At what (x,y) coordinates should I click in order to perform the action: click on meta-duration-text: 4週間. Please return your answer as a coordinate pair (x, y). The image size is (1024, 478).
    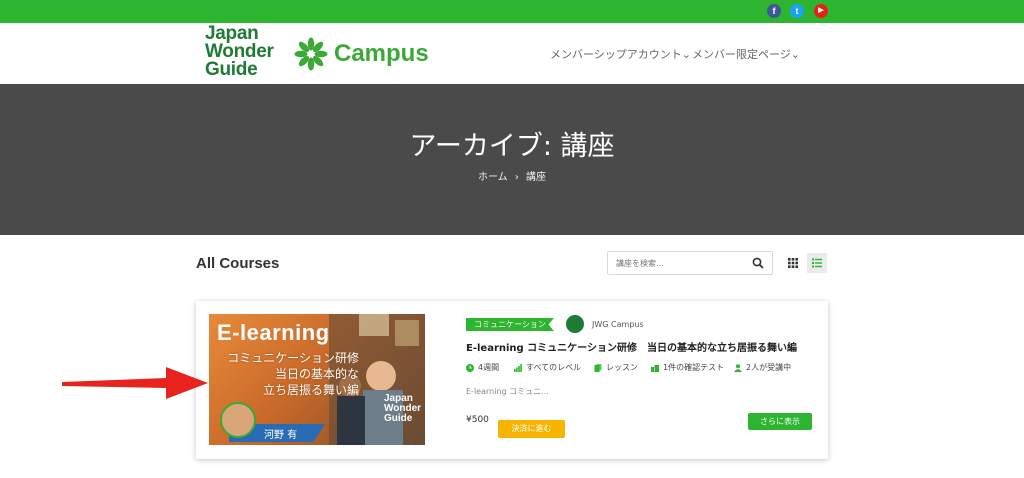
    Looking at the image, I should click on (489, 367).